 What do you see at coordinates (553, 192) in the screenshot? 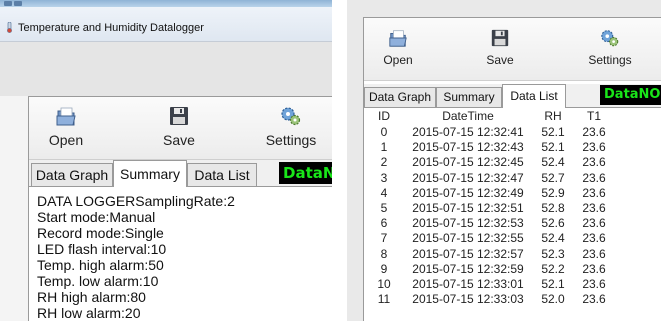
I see `cell-rh: 52.9` at bounding box center [553, 192].